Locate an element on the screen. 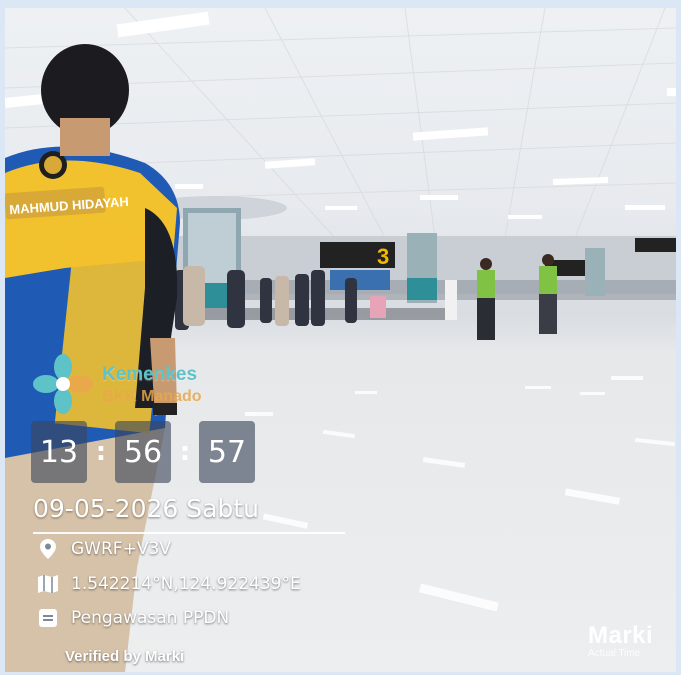 The width and height of the screenshot is (681, 675). brand-subtitle: BKK Manado is located at coordinates (152, 396).